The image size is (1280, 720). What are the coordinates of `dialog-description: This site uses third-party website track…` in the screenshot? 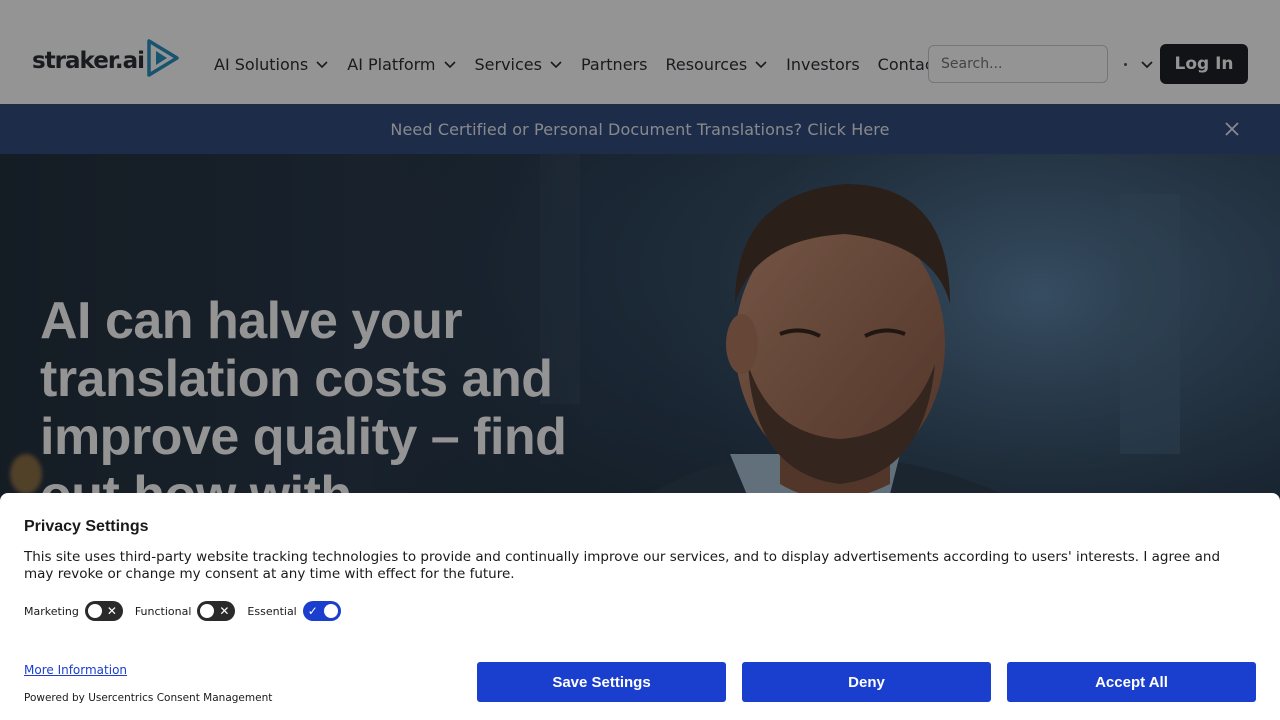 It's located at (622, 565).